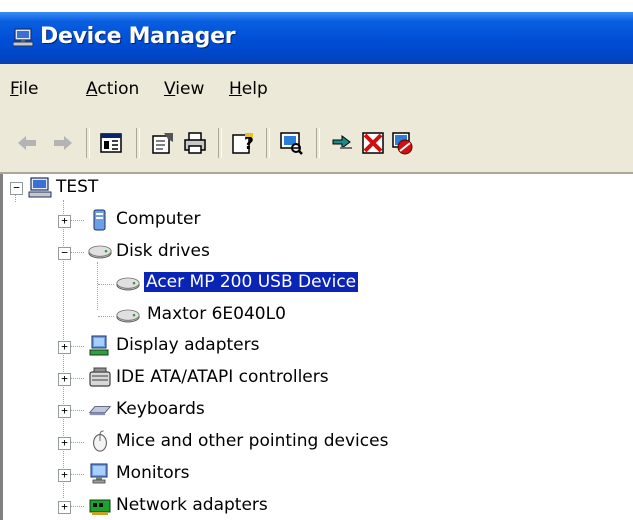 Image resolution: width=633 pixels, height=520 pixels. I want to click on menu-file-rest: ile, so click(28, 89).